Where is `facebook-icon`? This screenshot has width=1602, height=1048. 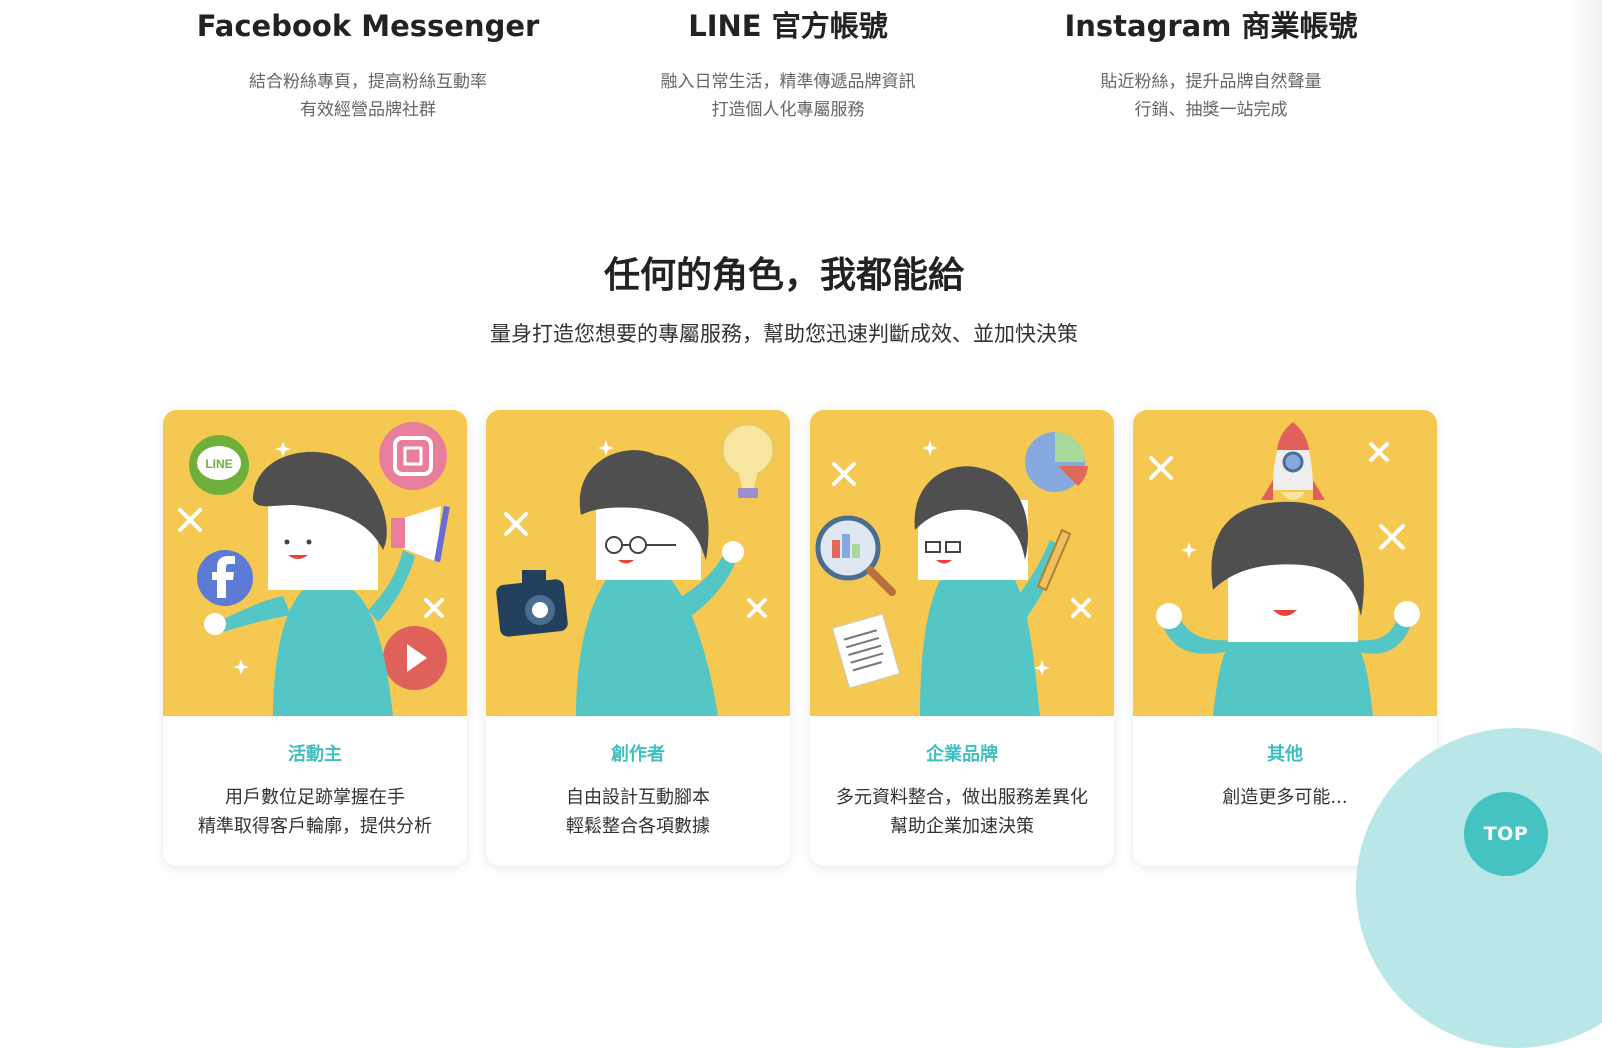
facebook-icon is located at coordinates (225, 578).